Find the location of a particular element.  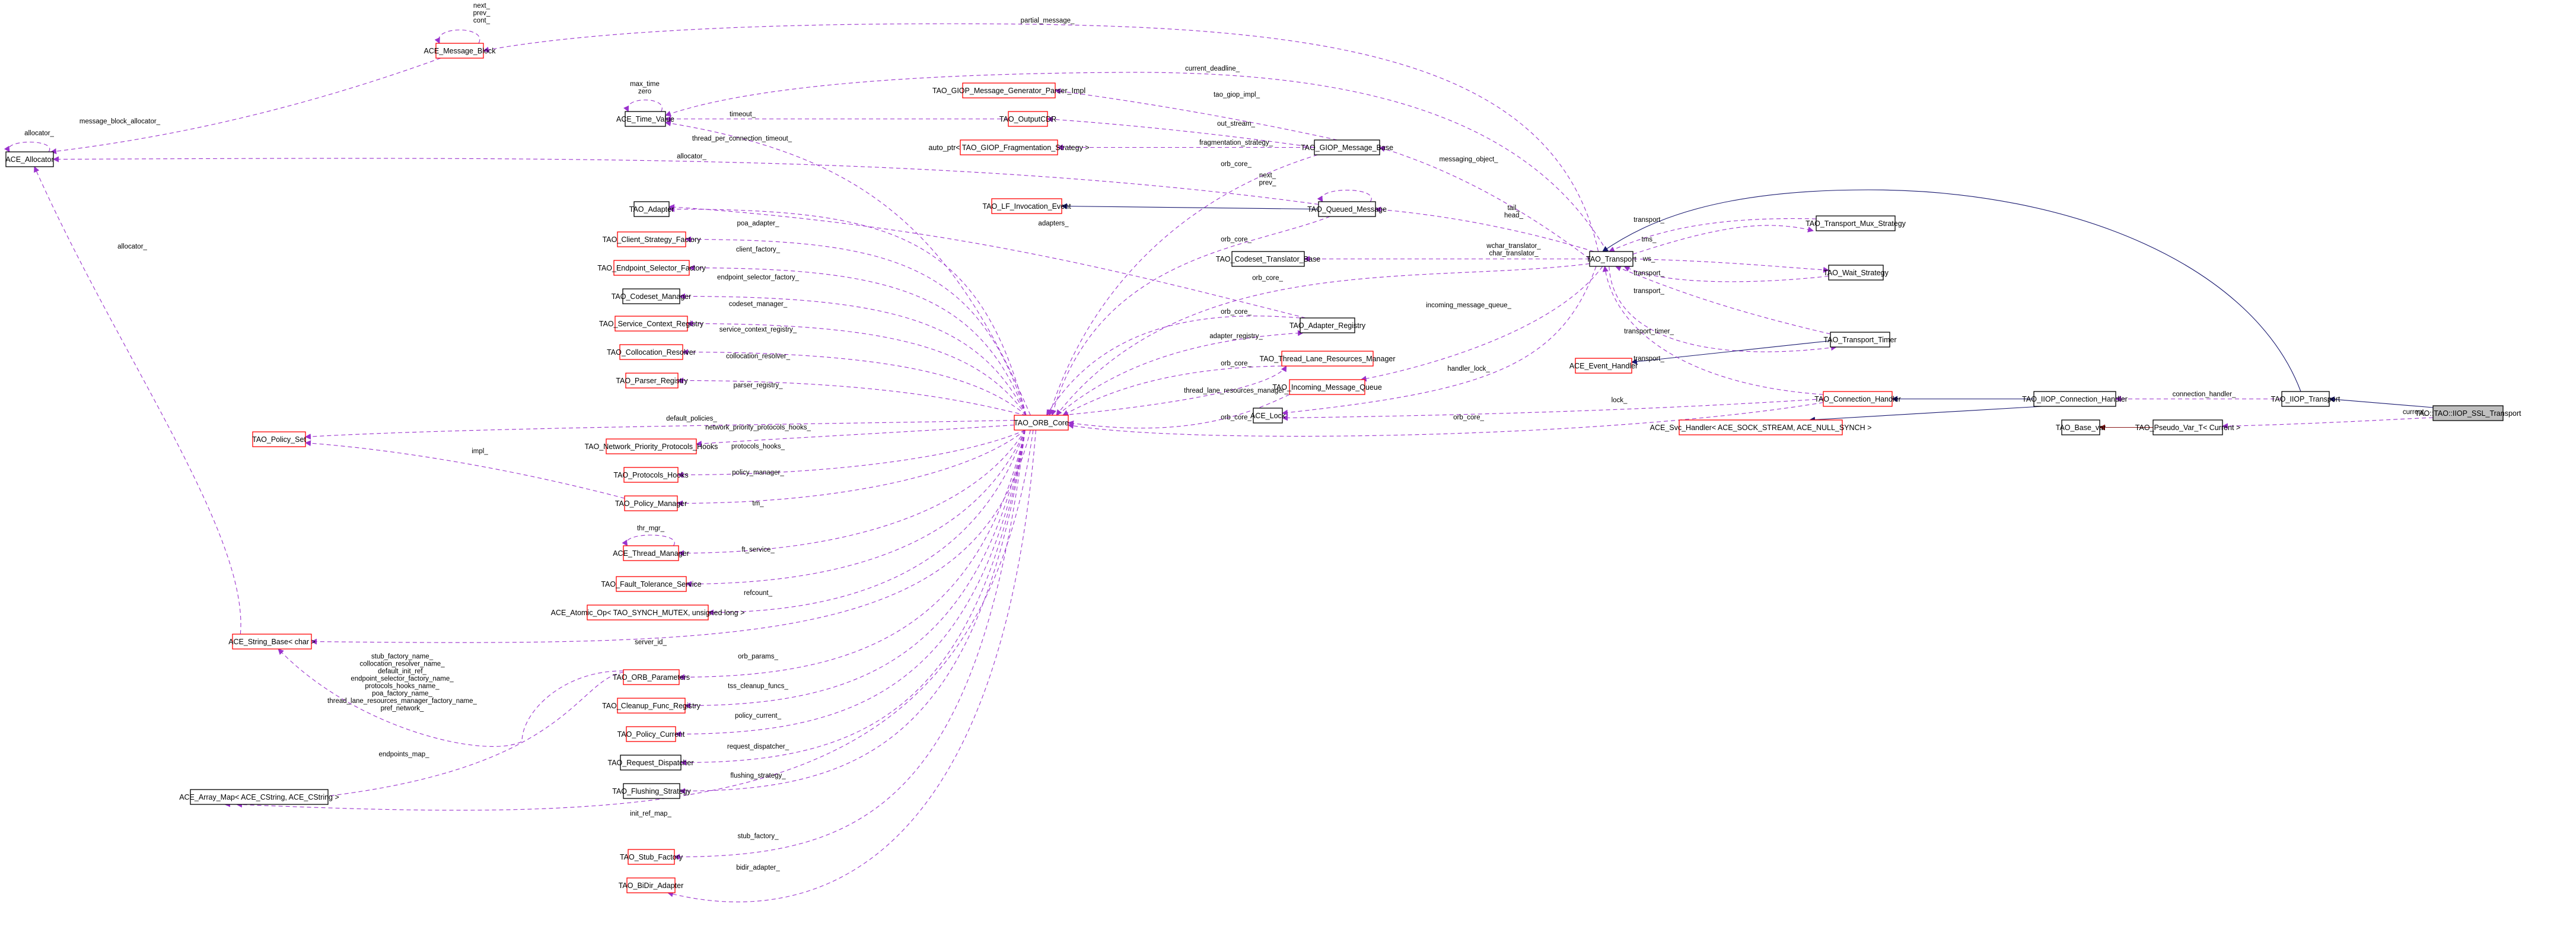

class-name: TAO_Codeset_Manager is located at coordinates (652, 296).